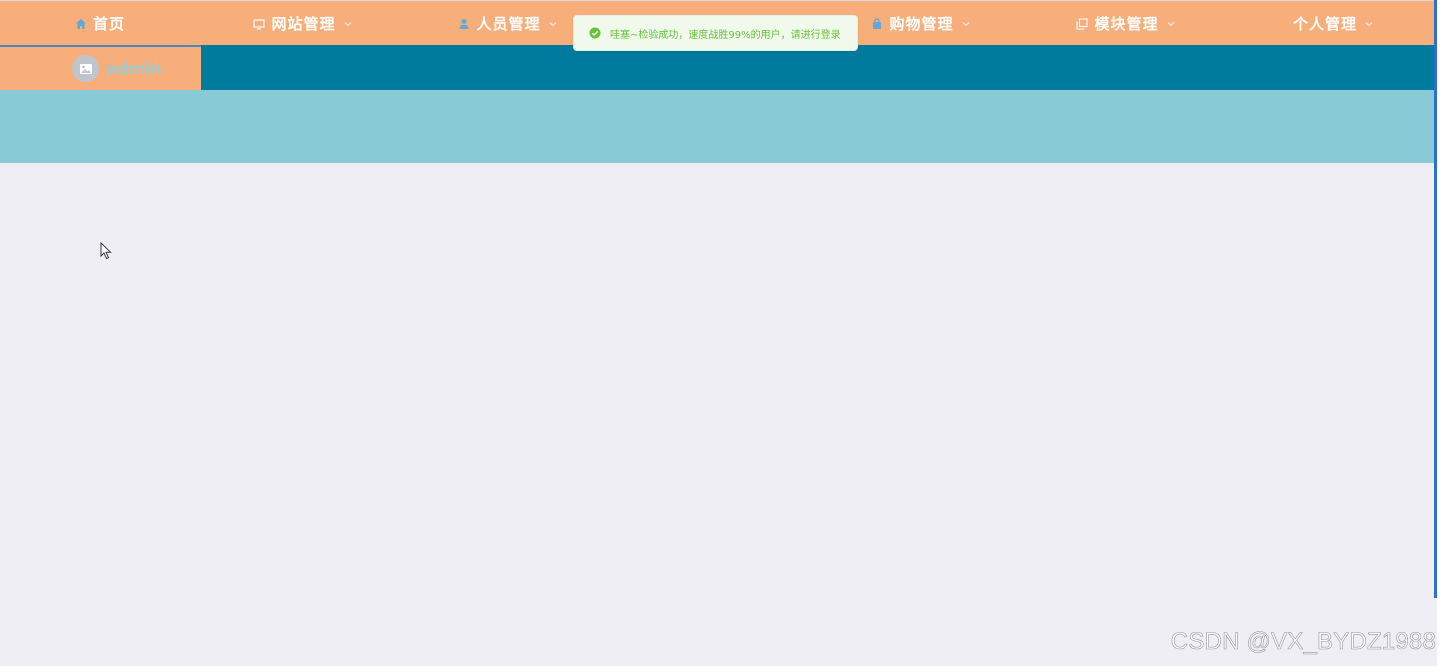 This screenshot has height=666, width=1440. What do you see at coordinates (1324, 24) in the screenshot?
I see `nav-item-label: 个人管理` at bounding box center [1324, 24].